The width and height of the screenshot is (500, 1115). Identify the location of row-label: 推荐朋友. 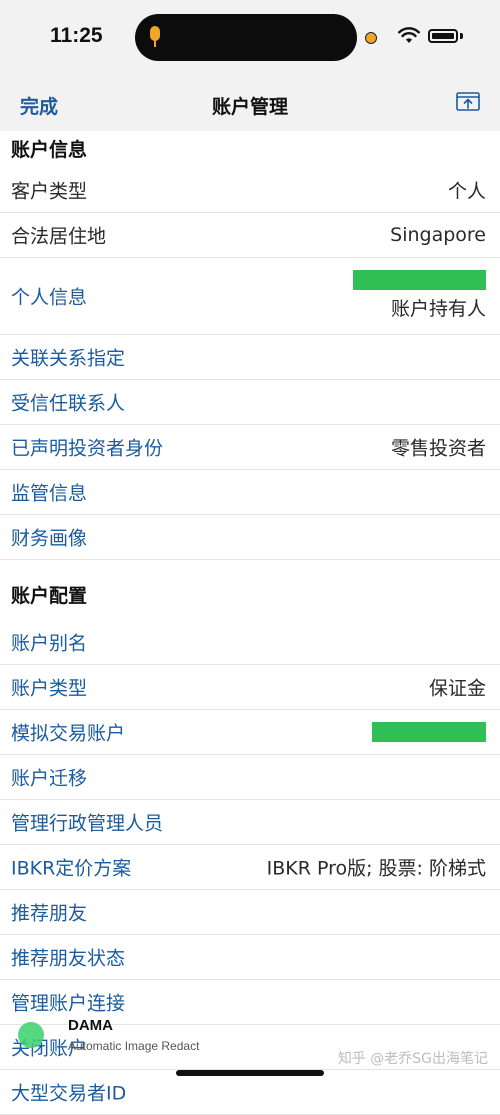
(49, 913).